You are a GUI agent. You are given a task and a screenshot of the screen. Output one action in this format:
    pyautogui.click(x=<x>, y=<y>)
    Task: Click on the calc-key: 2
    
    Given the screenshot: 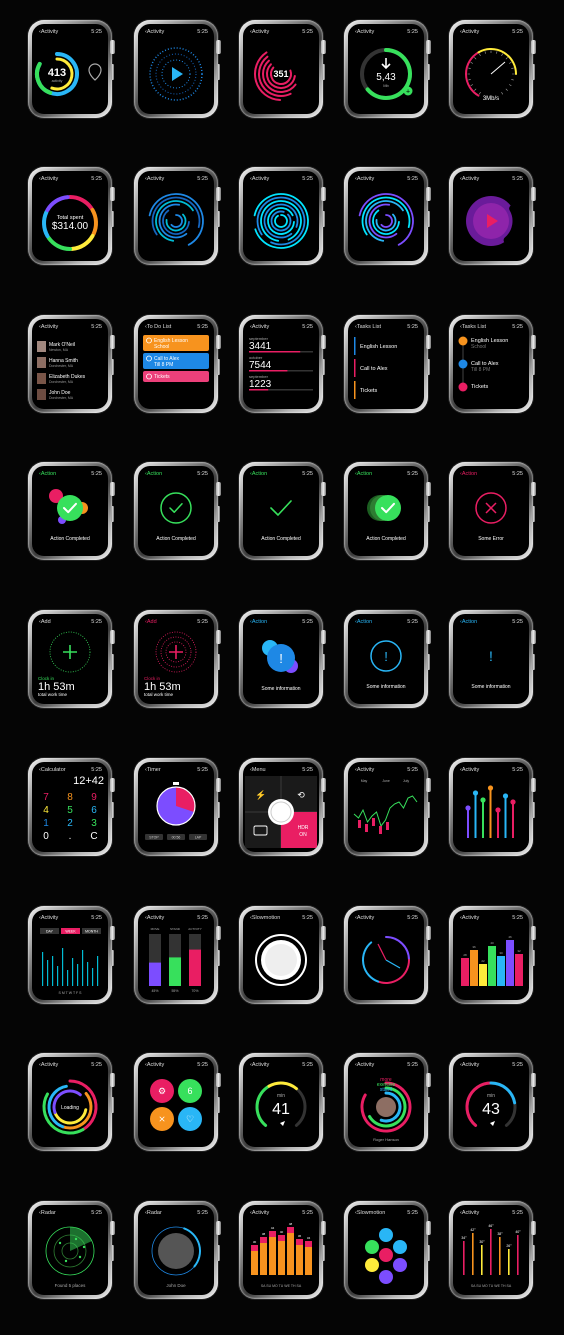 What is the action you would take?
    pyautogui.click(x=70, y=823)
    